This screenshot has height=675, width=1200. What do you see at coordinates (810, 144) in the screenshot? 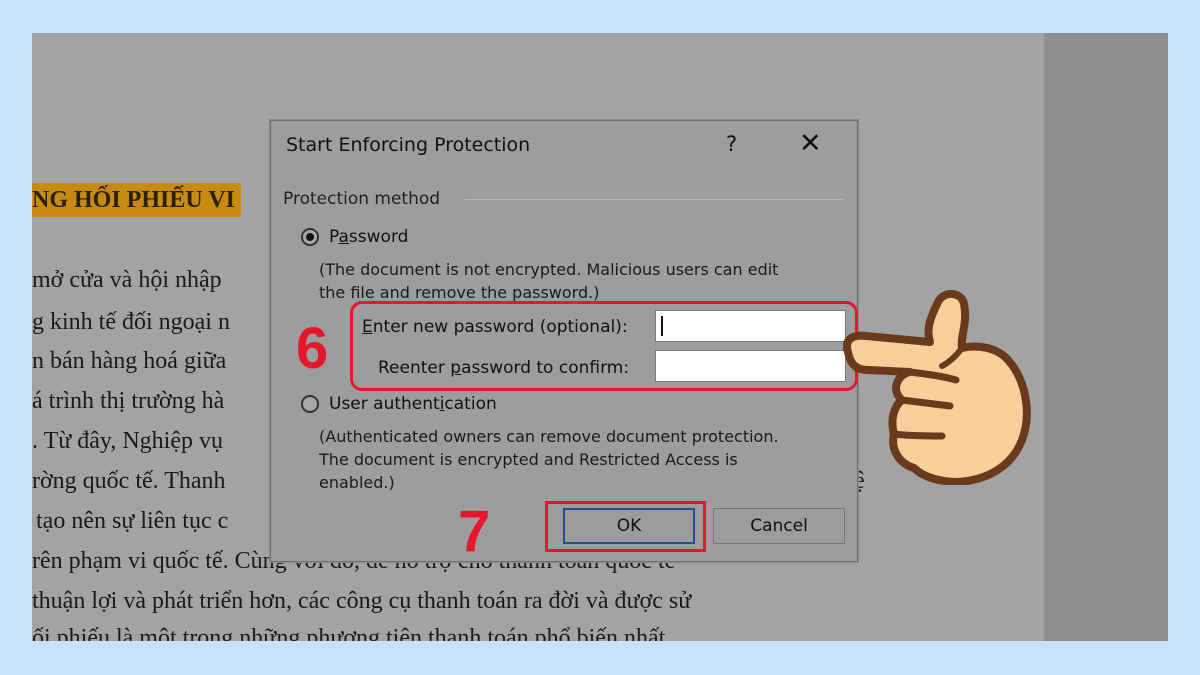
I see `close-icon: ✕` at bounding box center [810, 144].